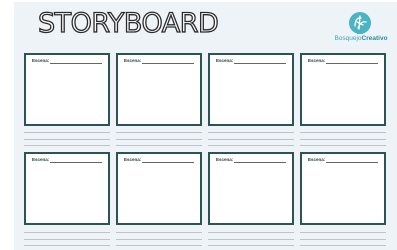 This screenshot has width=397, height=250. What do you see at coordinates (343, 89) in the screenshot?
I see `frame-4: Escena:` at bounding box center [343, 89].